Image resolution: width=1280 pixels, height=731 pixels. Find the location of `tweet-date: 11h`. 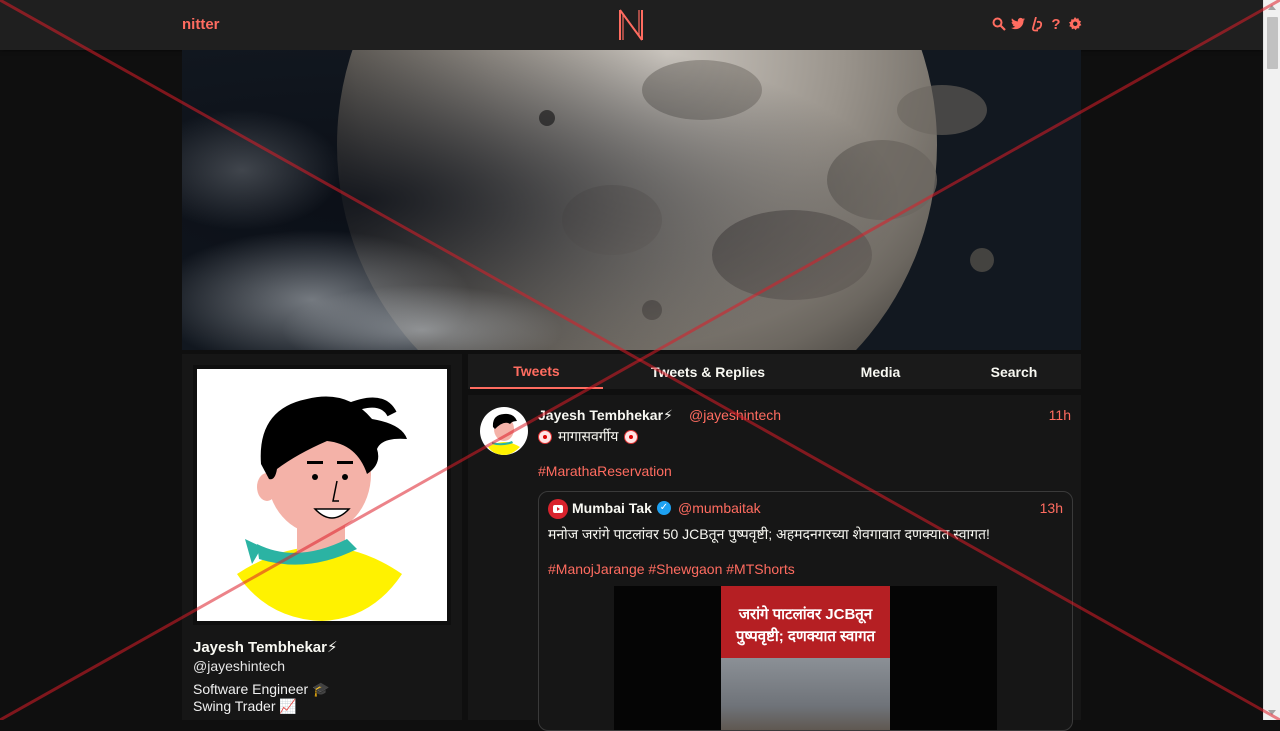

tweet-date: 11h is located at coordinates (1060, 415).